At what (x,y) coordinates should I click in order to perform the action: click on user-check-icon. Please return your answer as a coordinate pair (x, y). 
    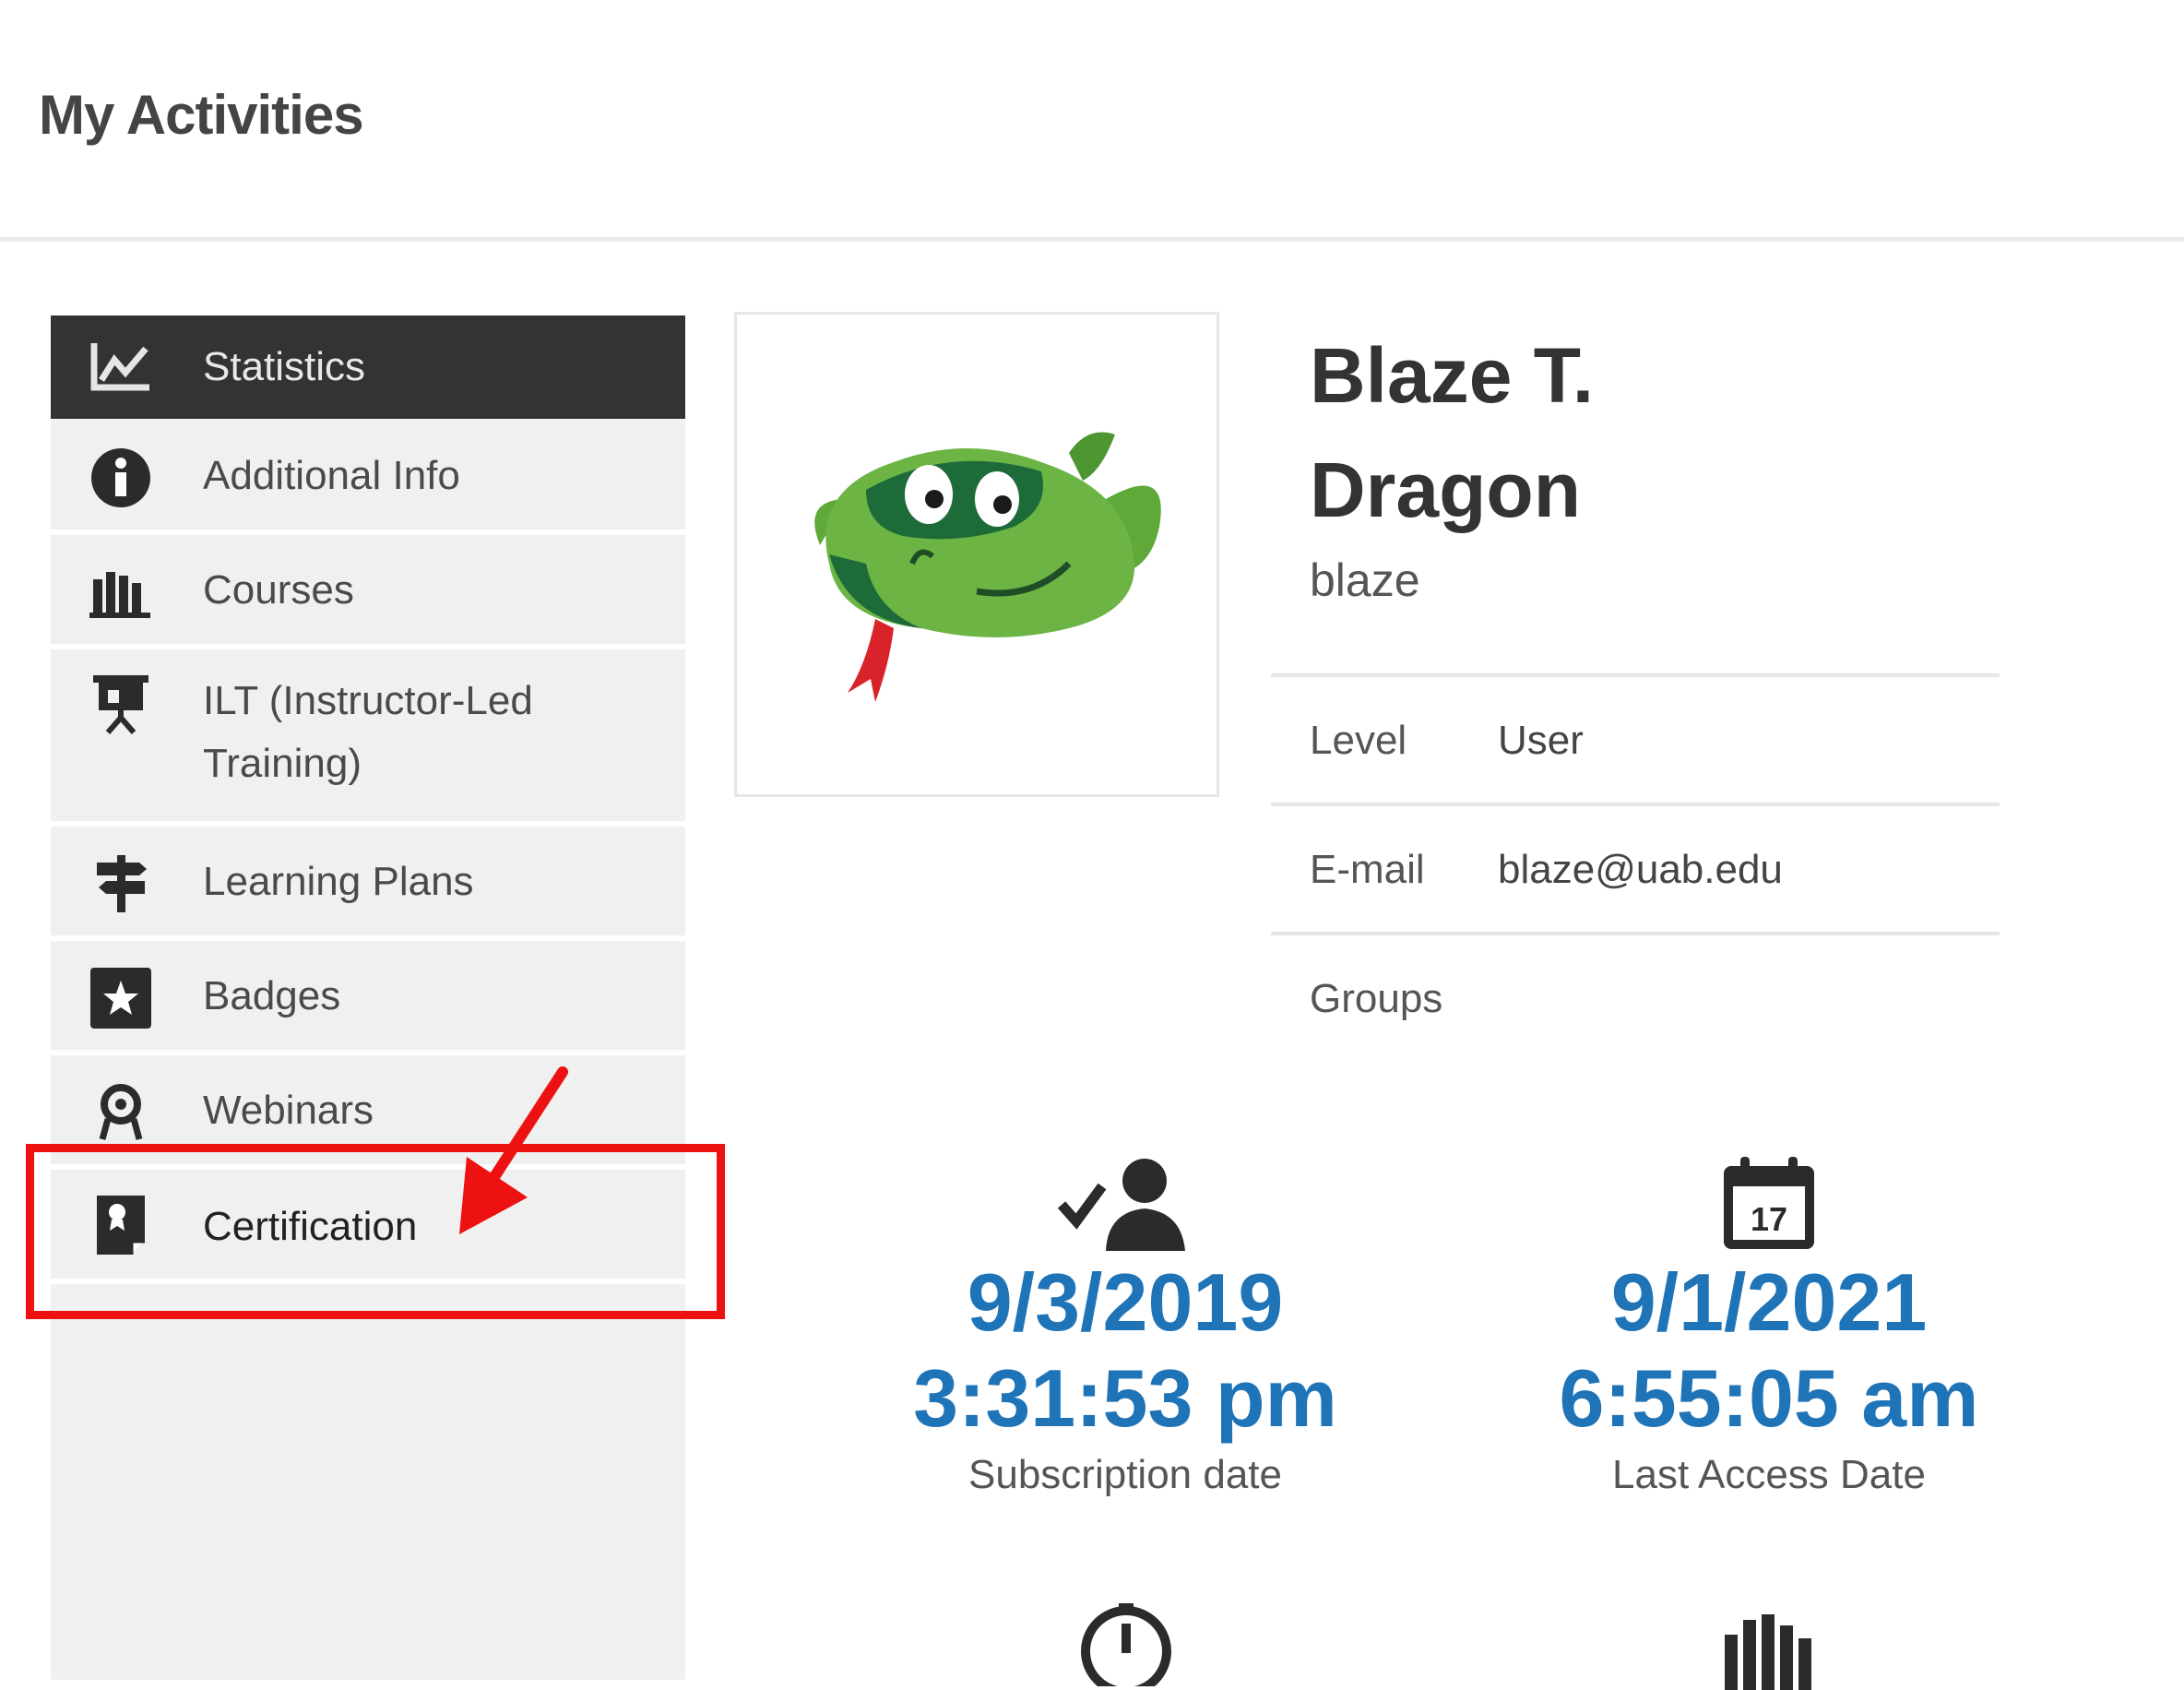
    Looking at the image, I should click on (1121, 1205).